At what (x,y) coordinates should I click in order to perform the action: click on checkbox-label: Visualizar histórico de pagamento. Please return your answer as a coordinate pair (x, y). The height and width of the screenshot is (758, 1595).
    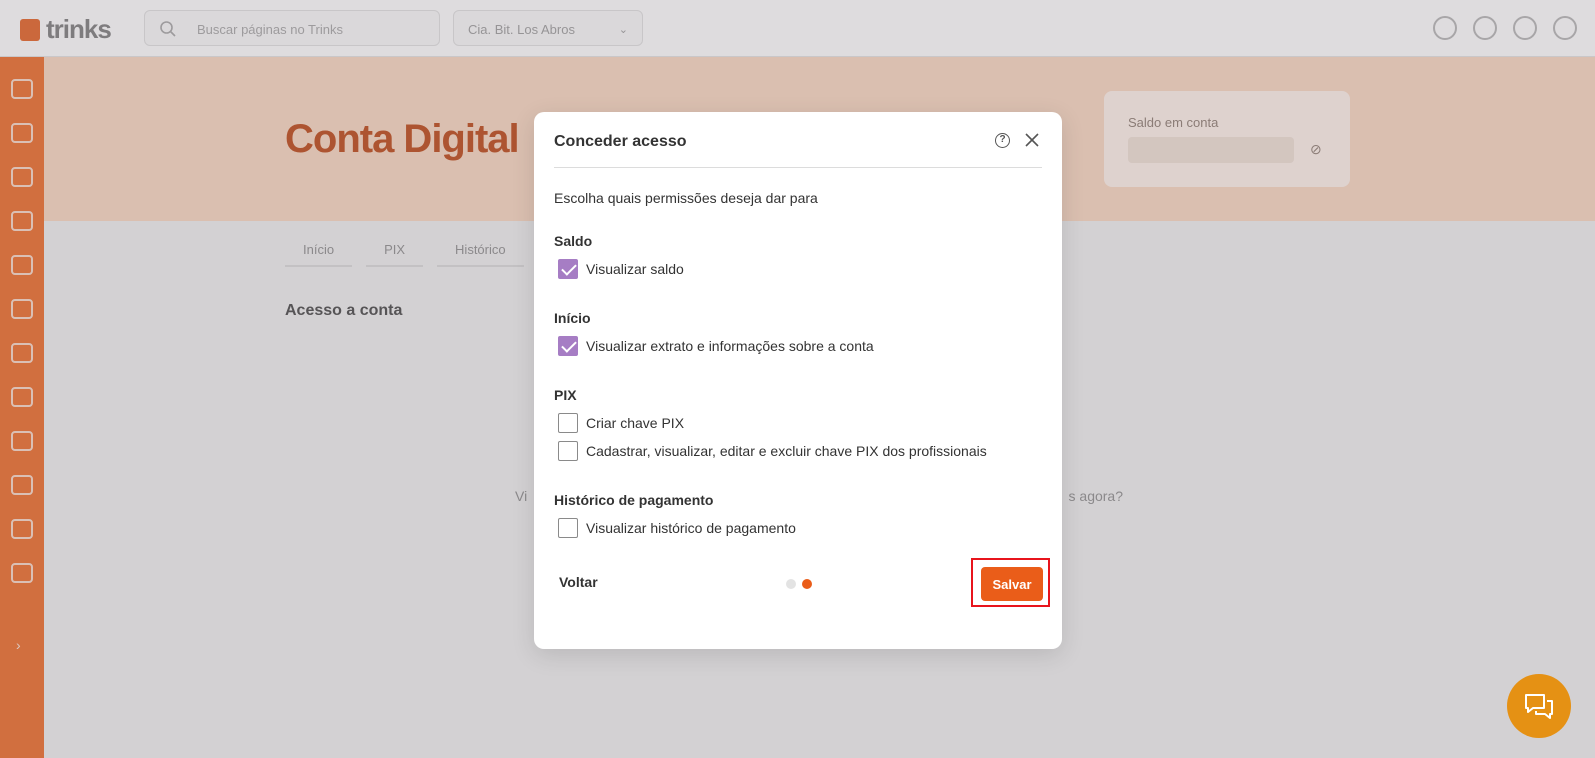
    Looking at the image, I should click on (691, 528).